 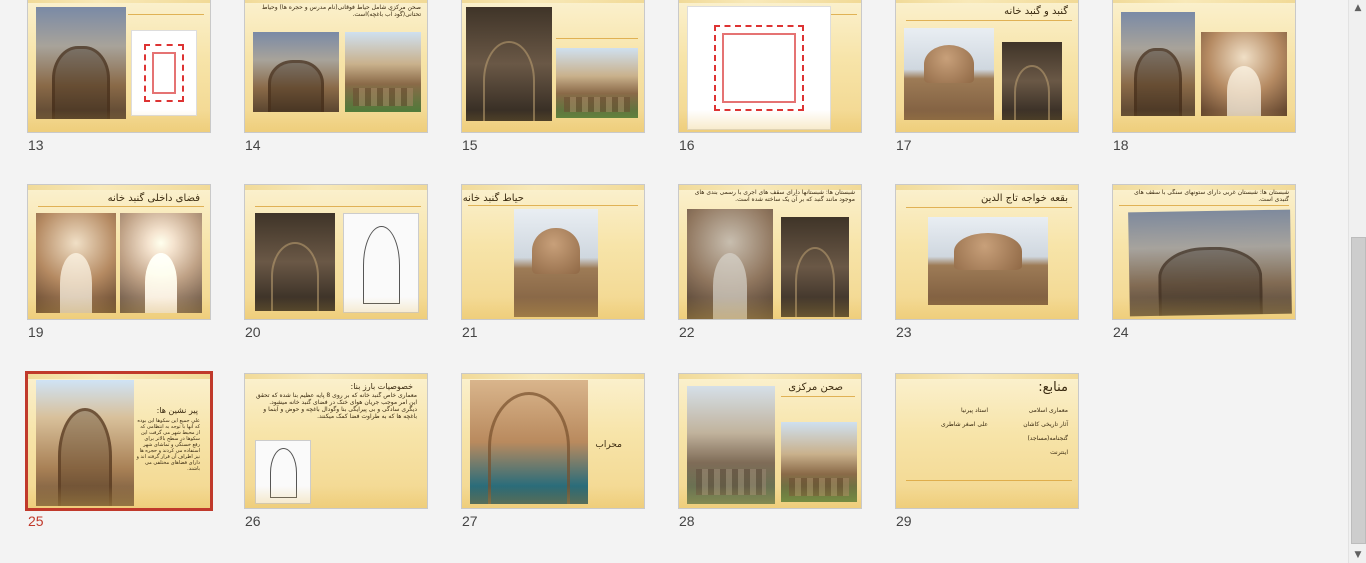 I want to click on corridor-photo, so click(x=815, y=267).